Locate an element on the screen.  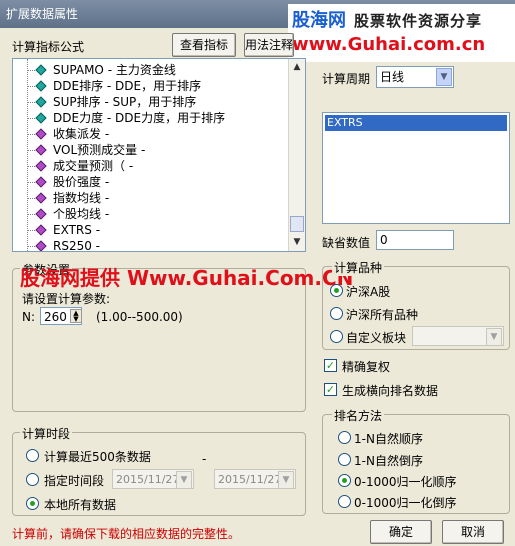
rank-option-3: 0-1000归一化倒序 is located at coordinates (405, 503).